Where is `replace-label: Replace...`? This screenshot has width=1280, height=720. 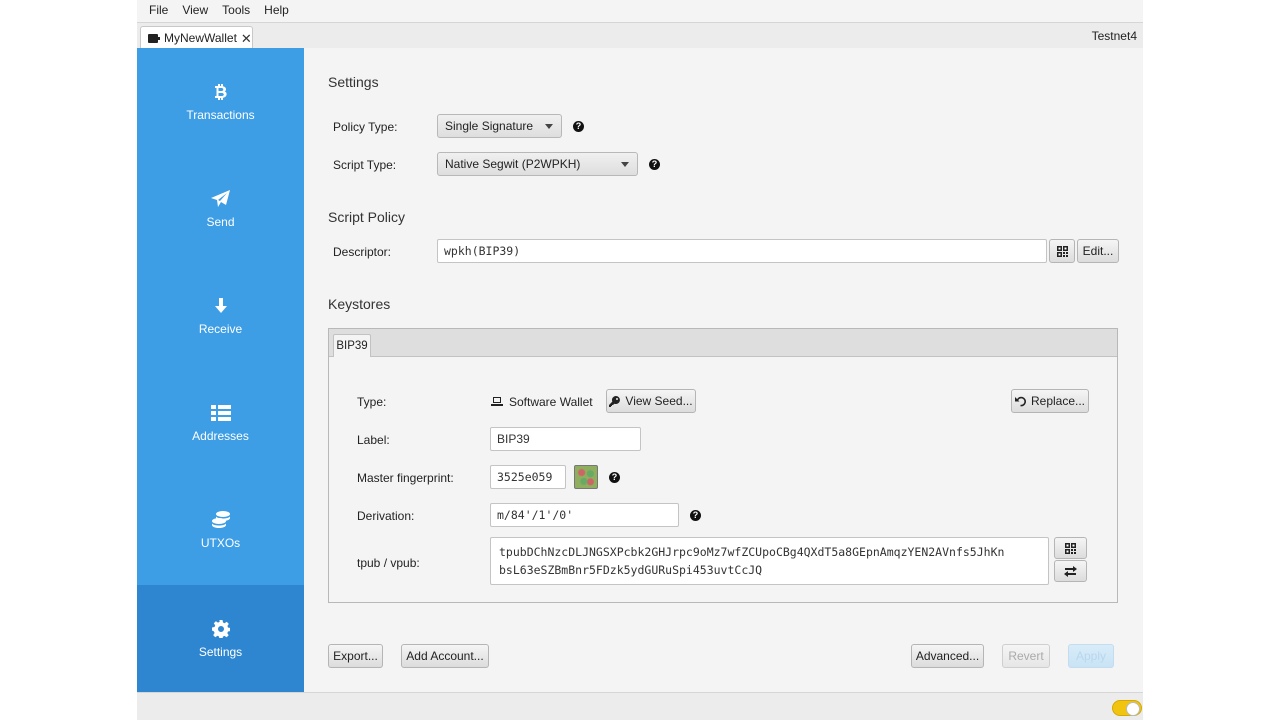
replace-label: Replace... is located at coordinates (1058, 401).